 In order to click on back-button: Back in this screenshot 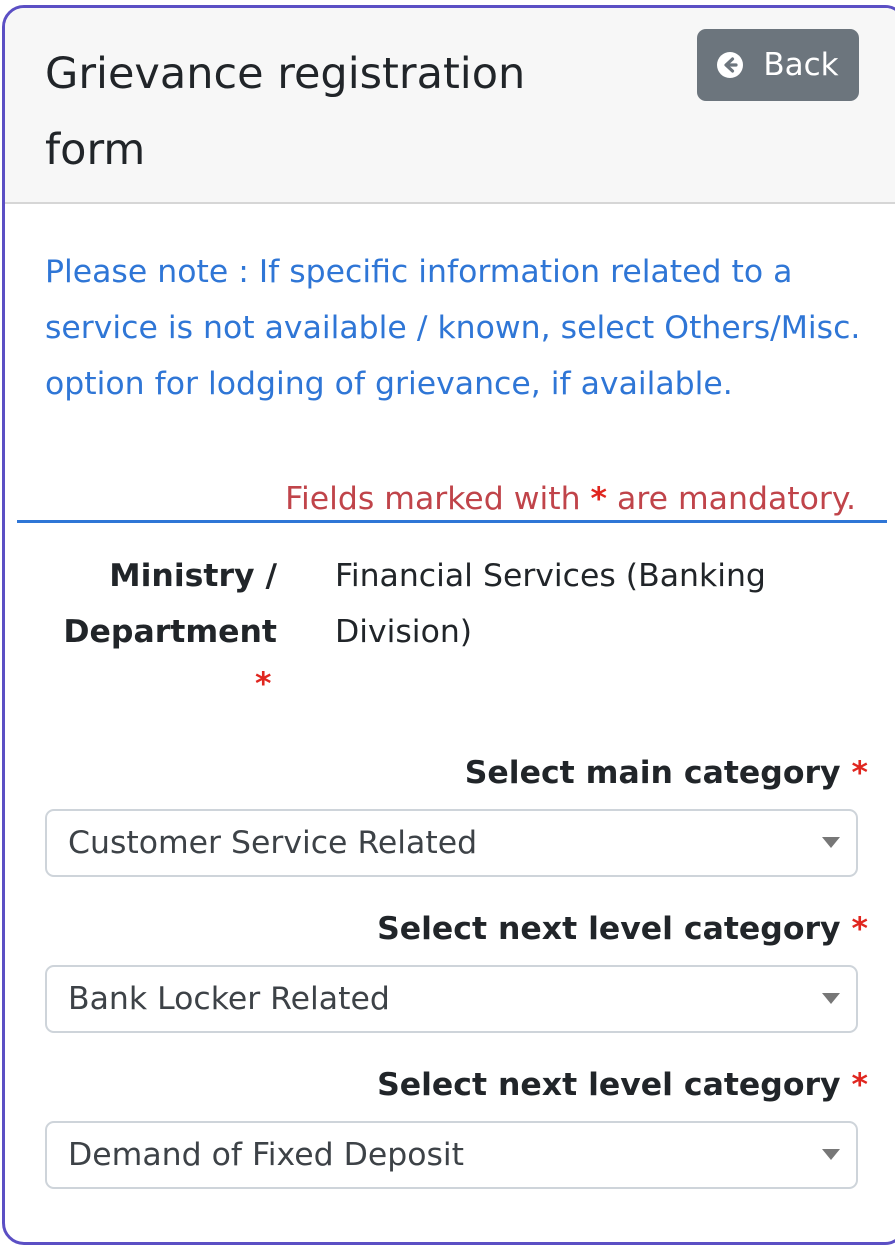, I will do `click(778, 65)`.